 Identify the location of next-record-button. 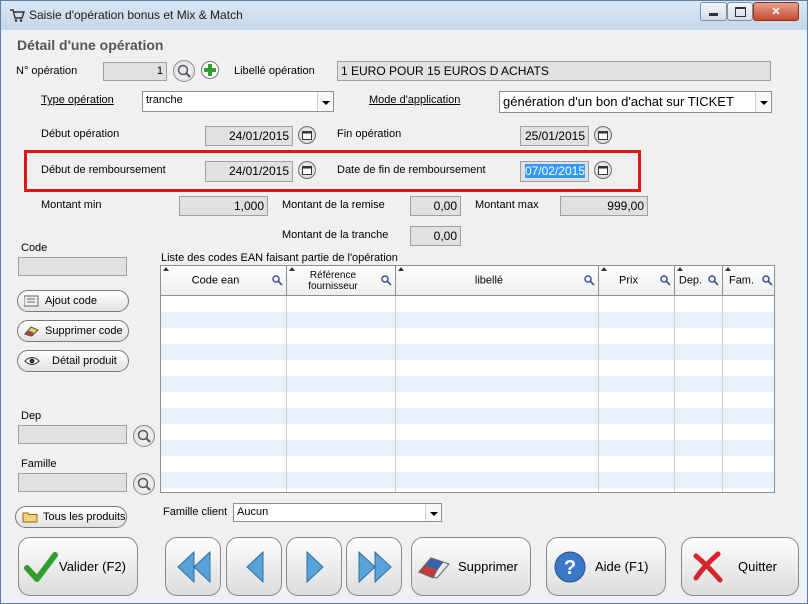
(314, 566).